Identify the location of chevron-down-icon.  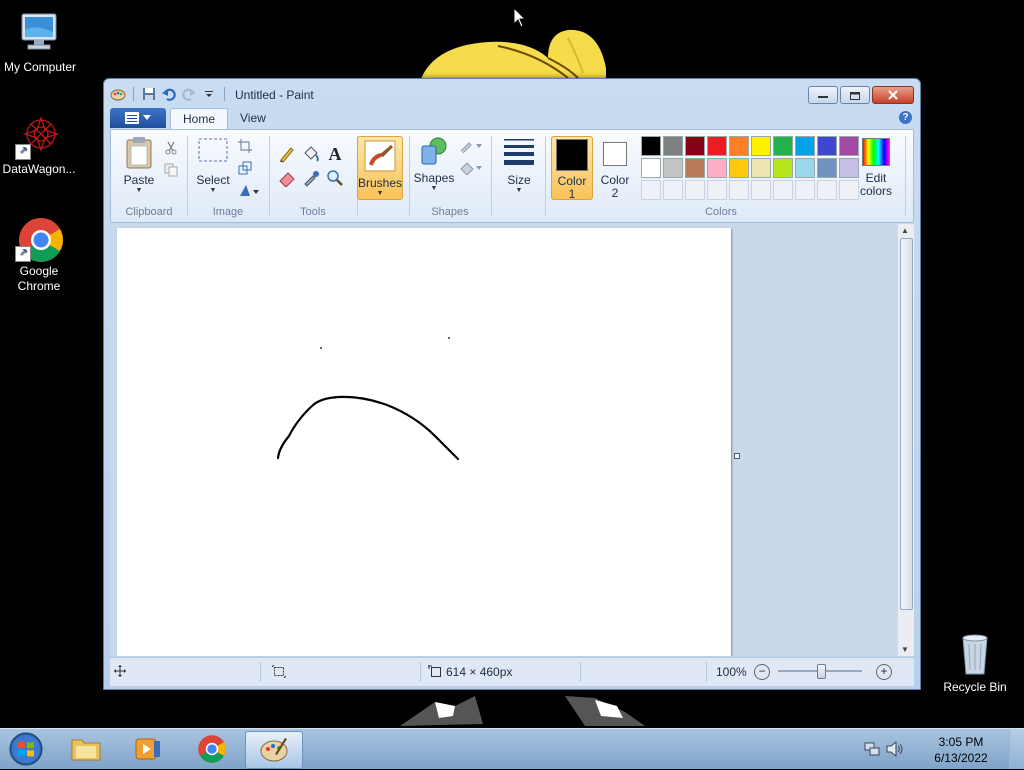
(147, 117).